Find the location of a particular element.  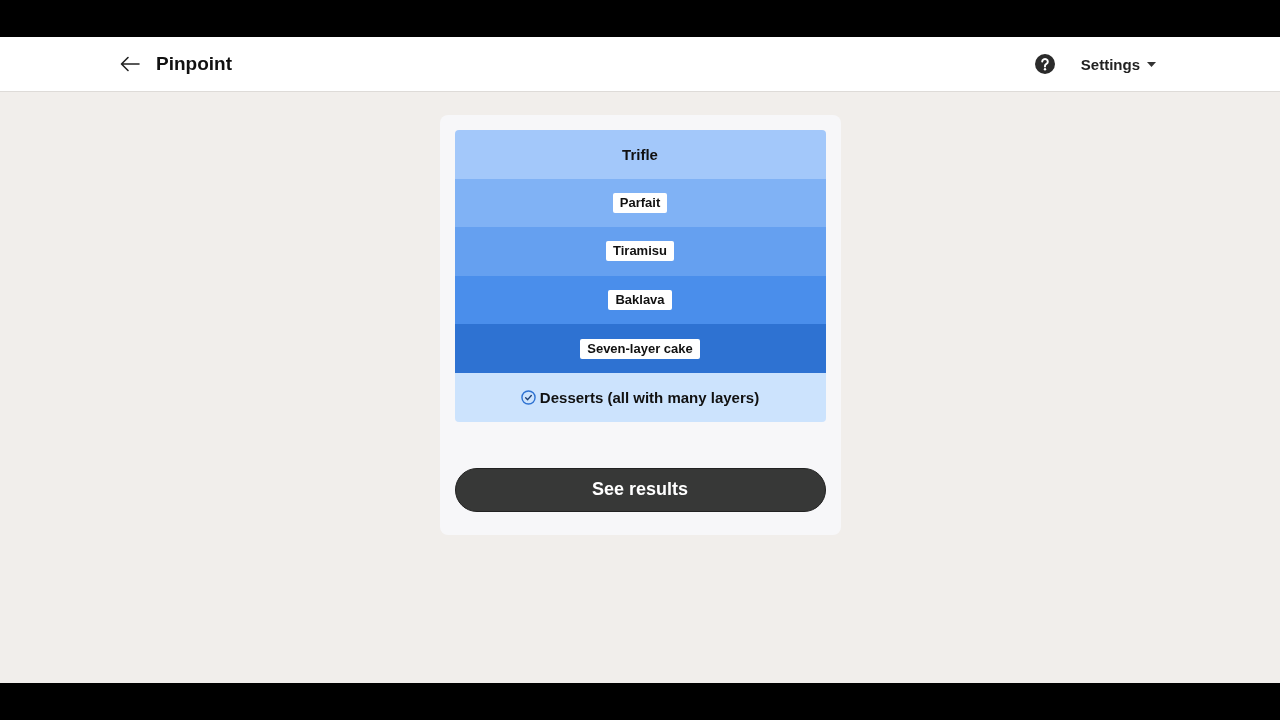

category-label: Desserts (all with many layers) is located at coordinates (649, 397).